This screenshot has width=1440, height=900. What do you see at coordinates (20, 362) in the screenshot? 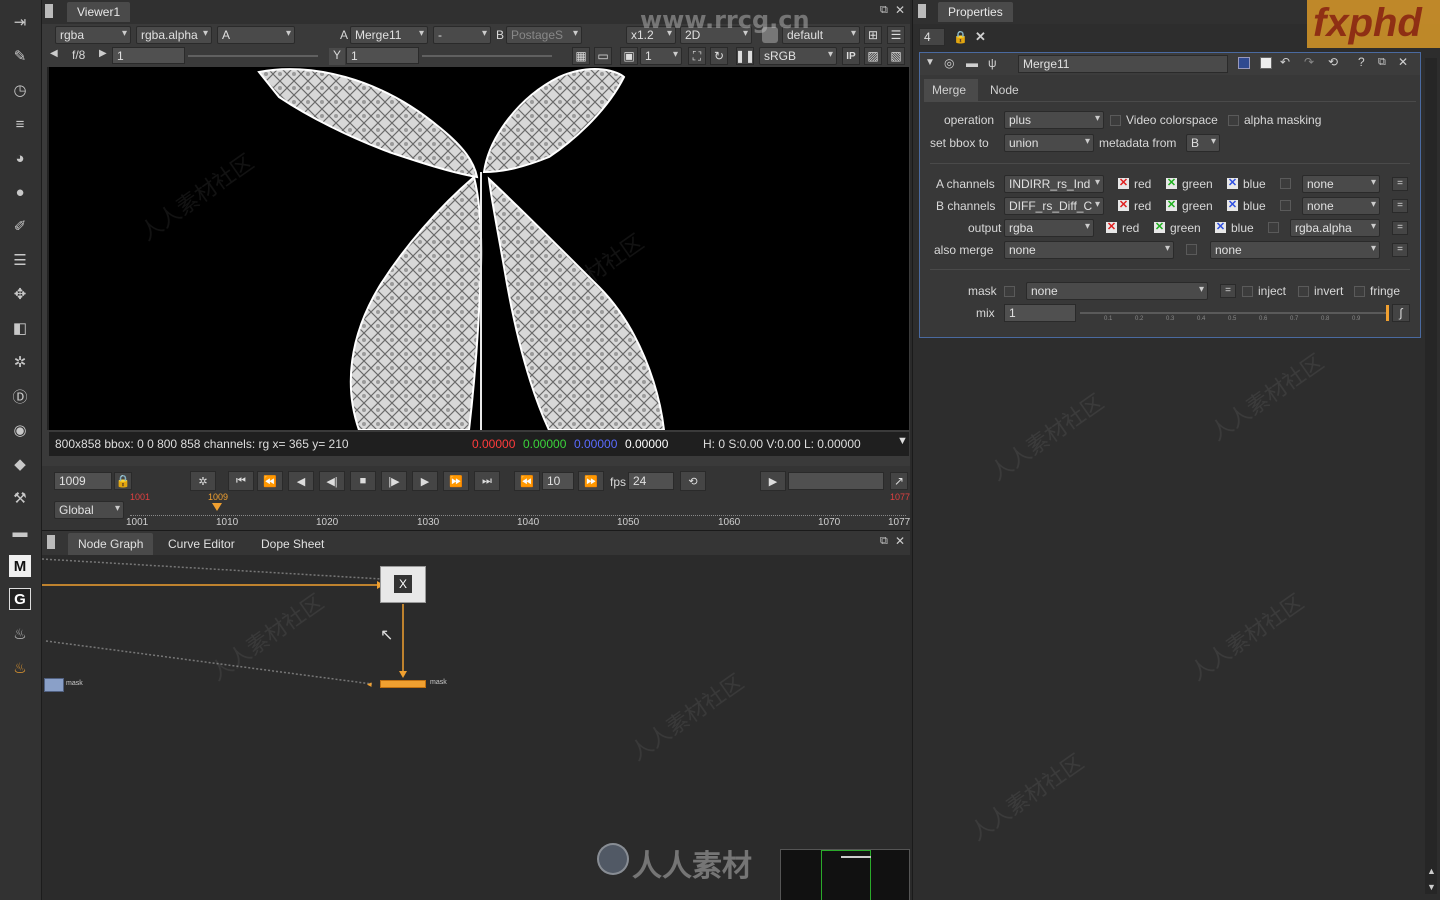
I see `particles-tools-icon: ✲` at bounding box center [20, 362].